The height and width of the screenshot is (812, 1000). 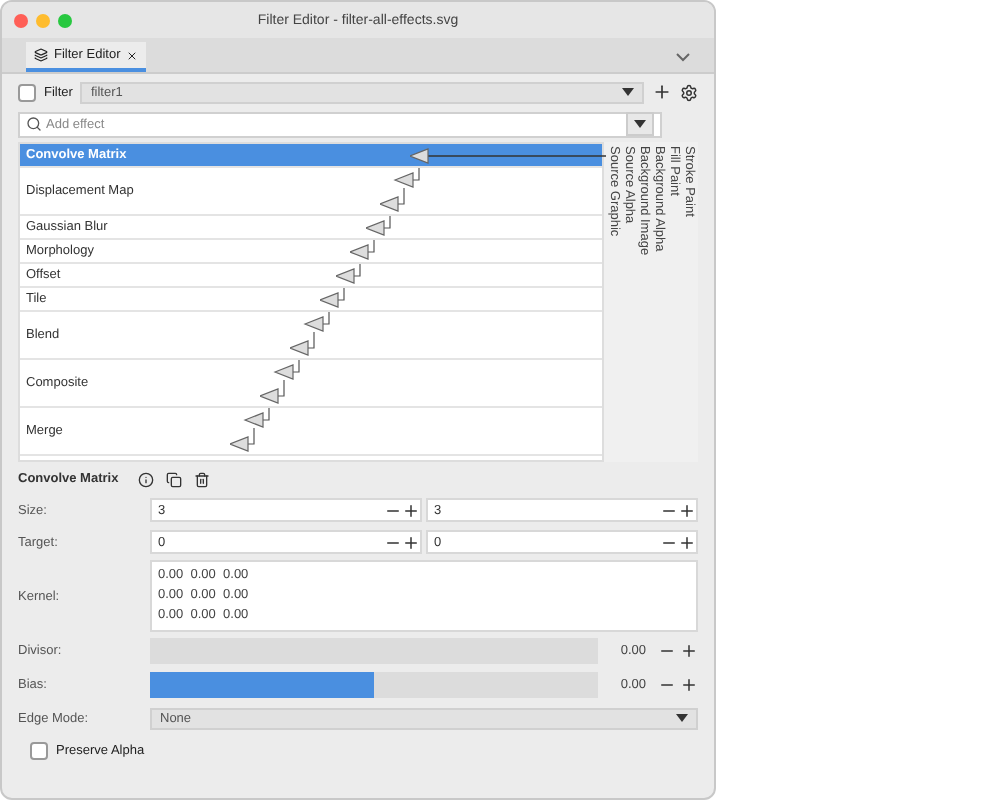 What do you see at coordinates (41, 55) in the screenshot?
I see `layers-icon` at bounding box center [41, 55].